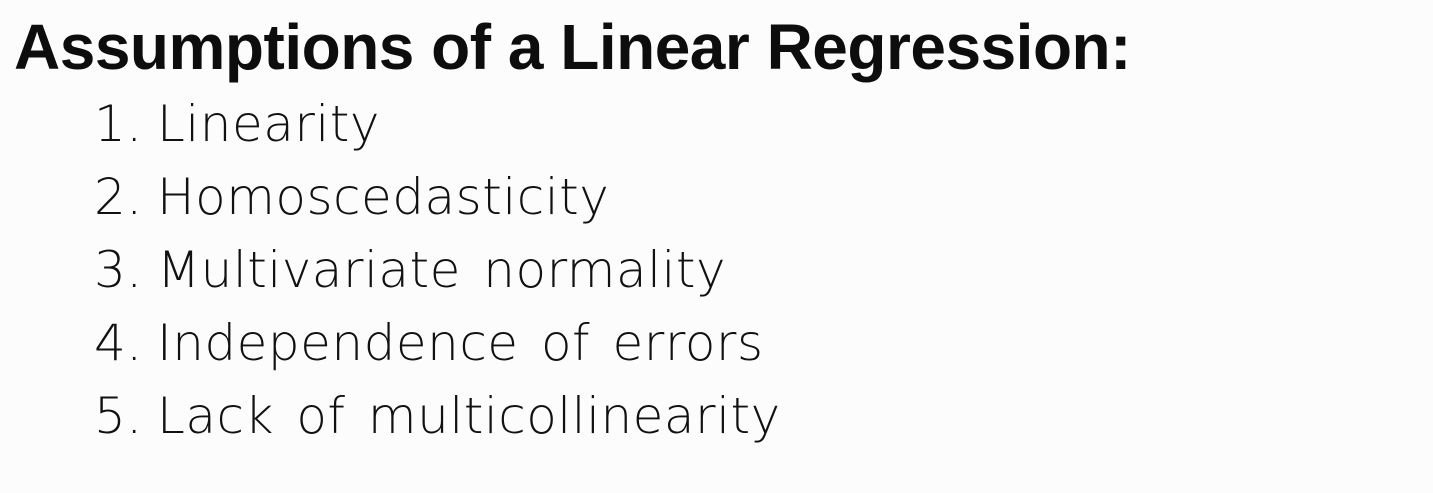 The height and width of the screenshot is (493, 1433). I want to click on list-item-text: Linearity, so click(268, 124).